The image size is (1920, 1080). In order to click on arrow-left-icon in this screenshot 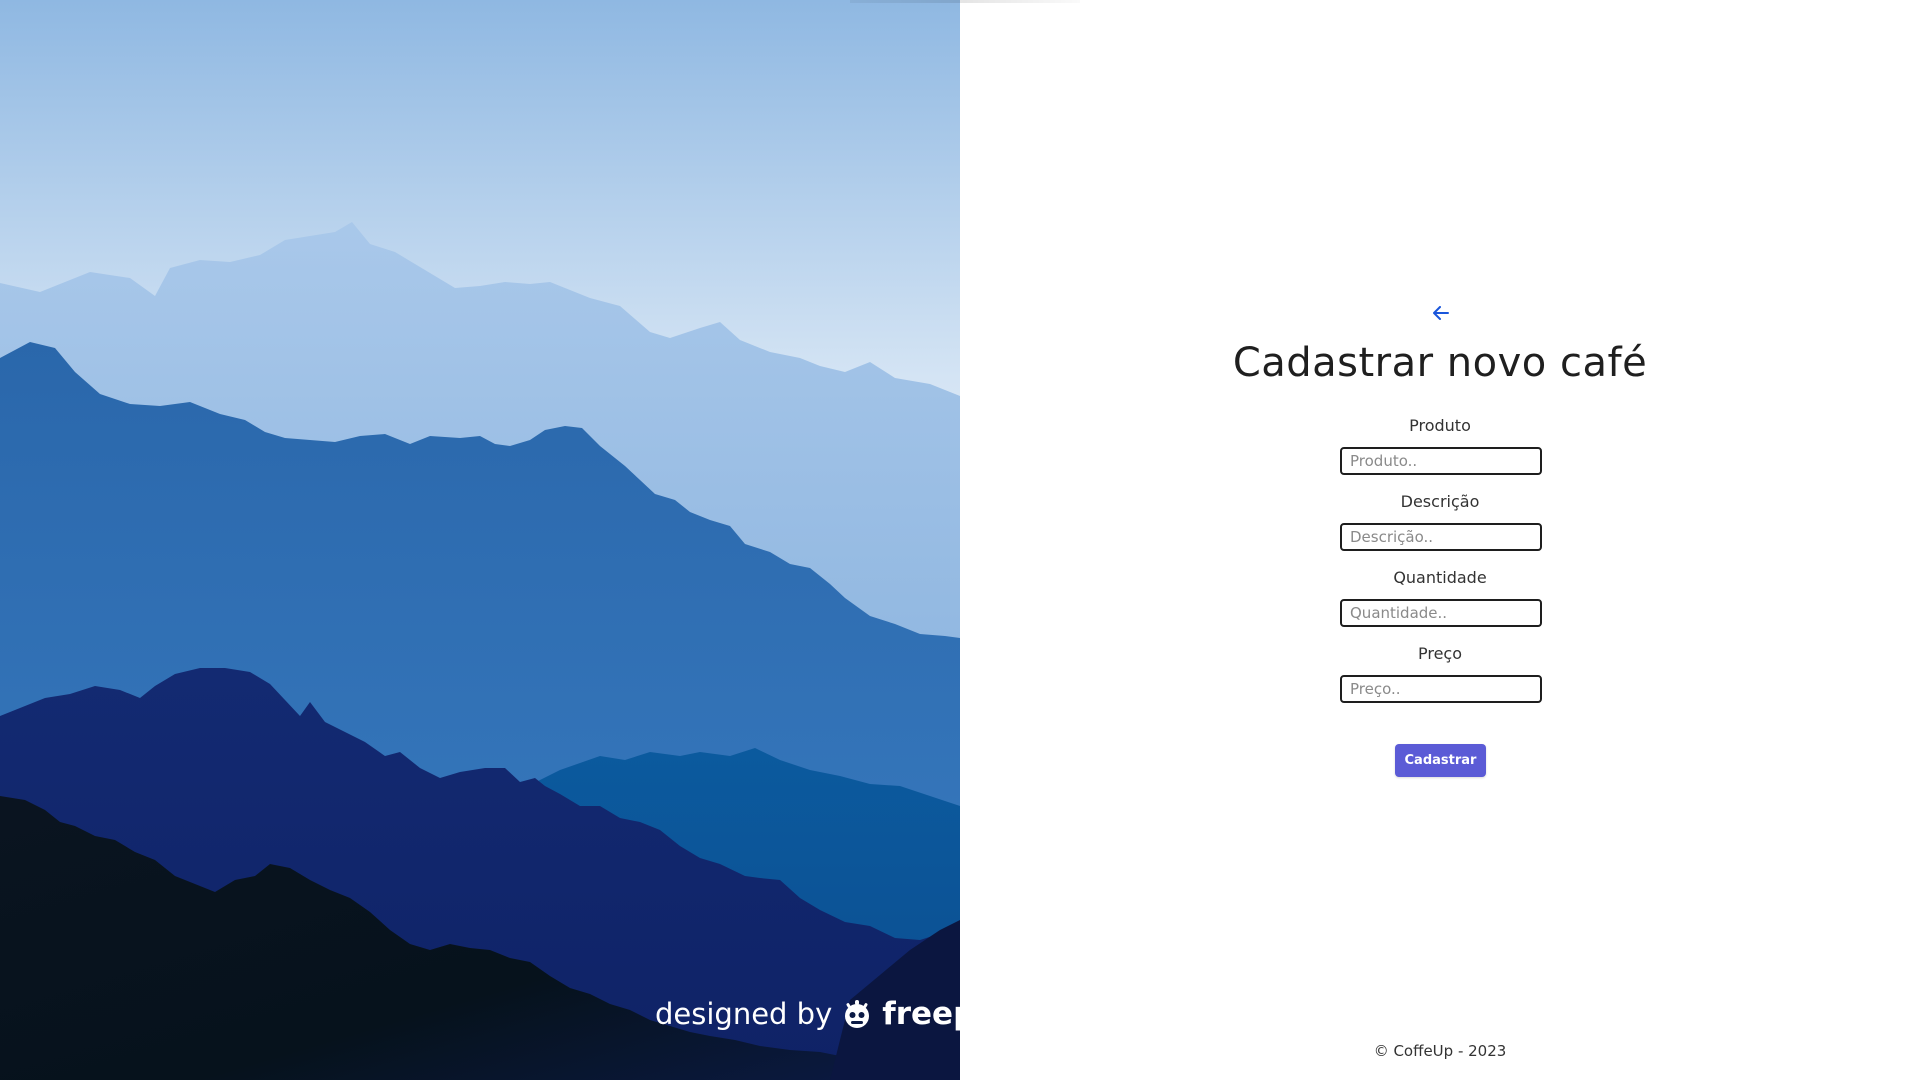, I will do `click(1441, 313)`.